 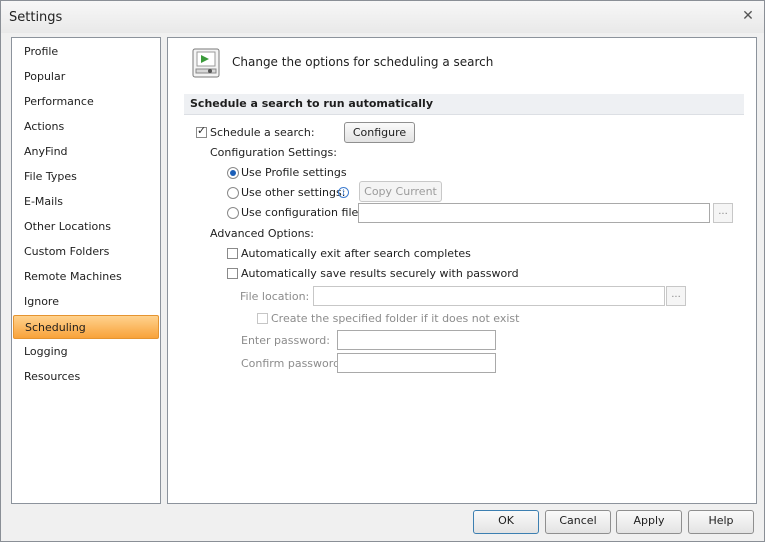 What do you see at coordinates (86, 377) in the screenshot?
I see `sidebar-item-resources: Resources` at bounding box center [86, 377].